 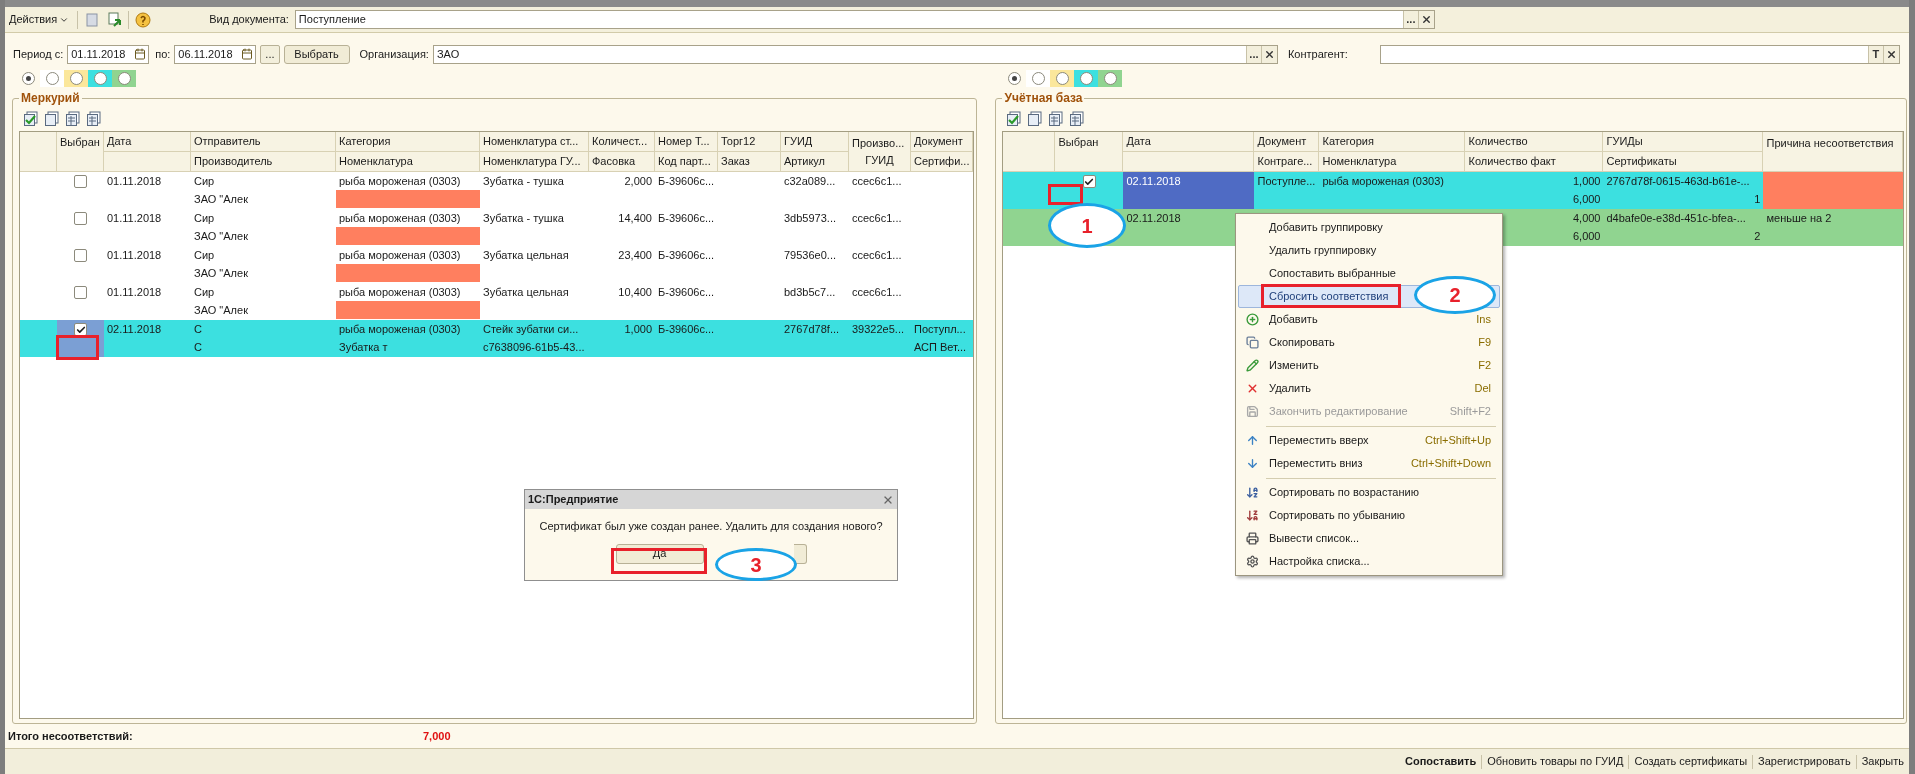 I want to click on focused-cell: 02.11.2018, so click(x=1189, y=190).